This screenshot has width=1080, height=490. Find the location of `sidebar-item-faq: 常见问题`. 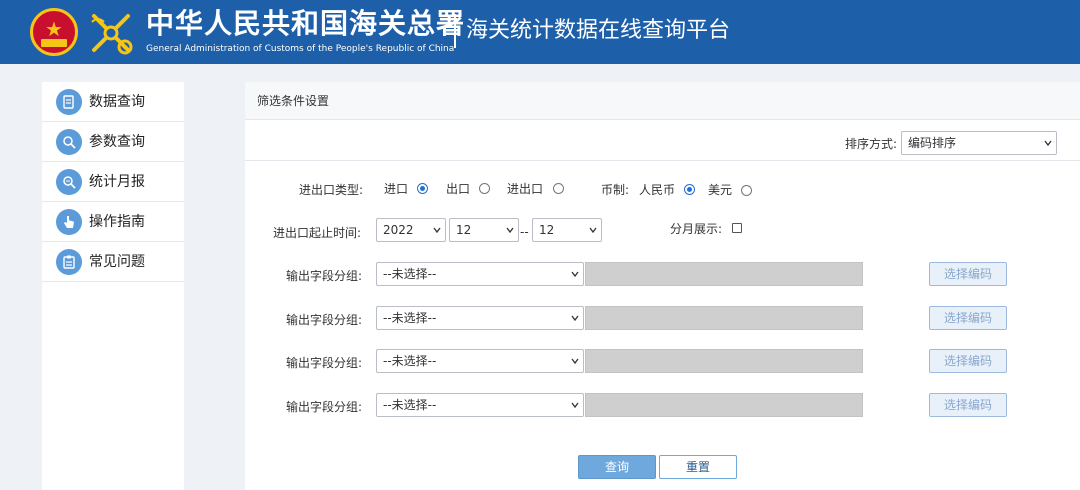

sidebar-item-faq: 常见问题 is located at coordinates (113, 262).